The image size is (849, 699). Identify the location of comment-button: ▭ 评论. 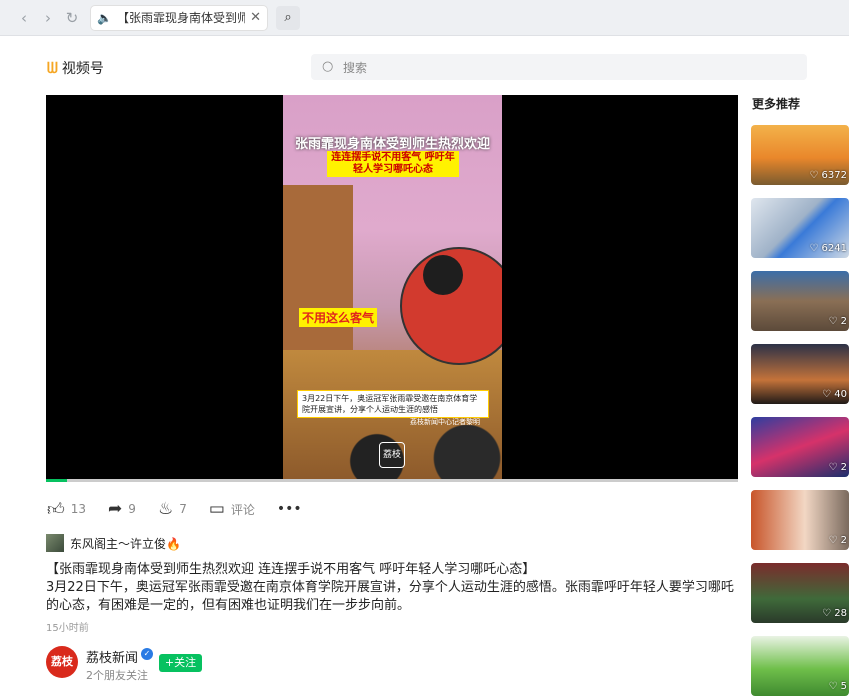
(232, 509).